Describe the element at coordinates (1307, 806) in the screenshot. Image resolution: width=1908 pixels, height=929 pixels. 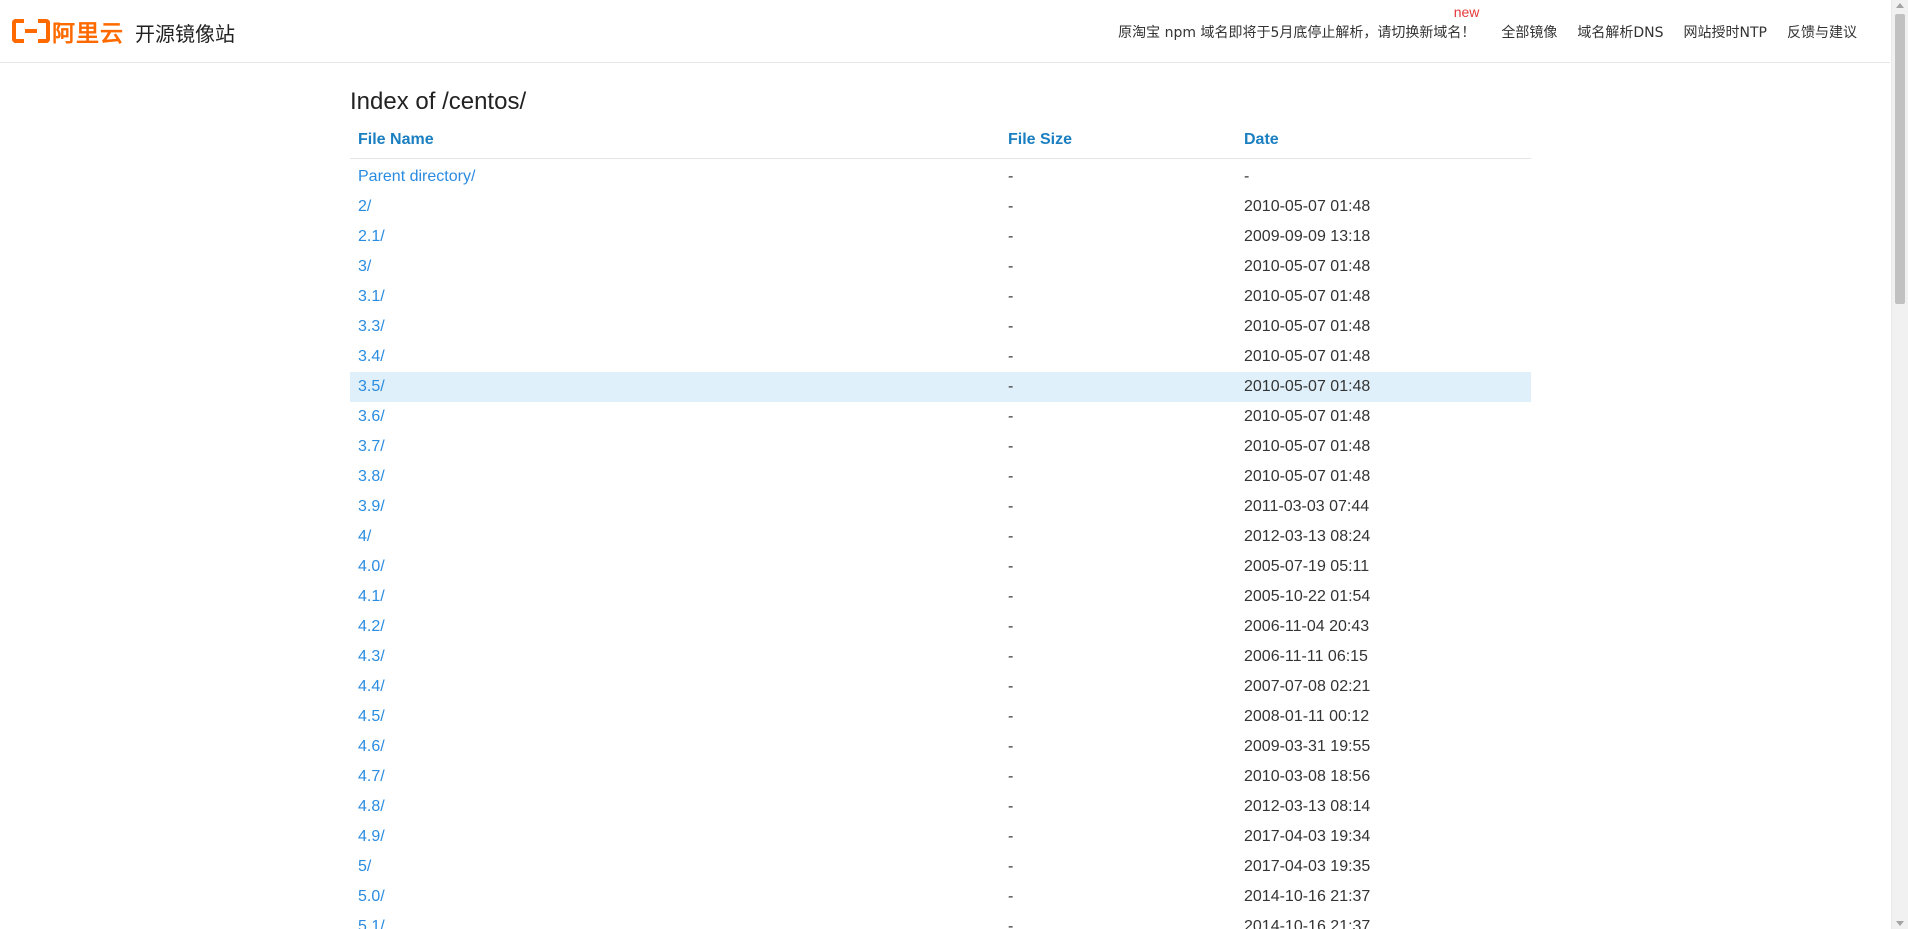
I see `file-date-cell: 2012-03-13 08:14` at that location.